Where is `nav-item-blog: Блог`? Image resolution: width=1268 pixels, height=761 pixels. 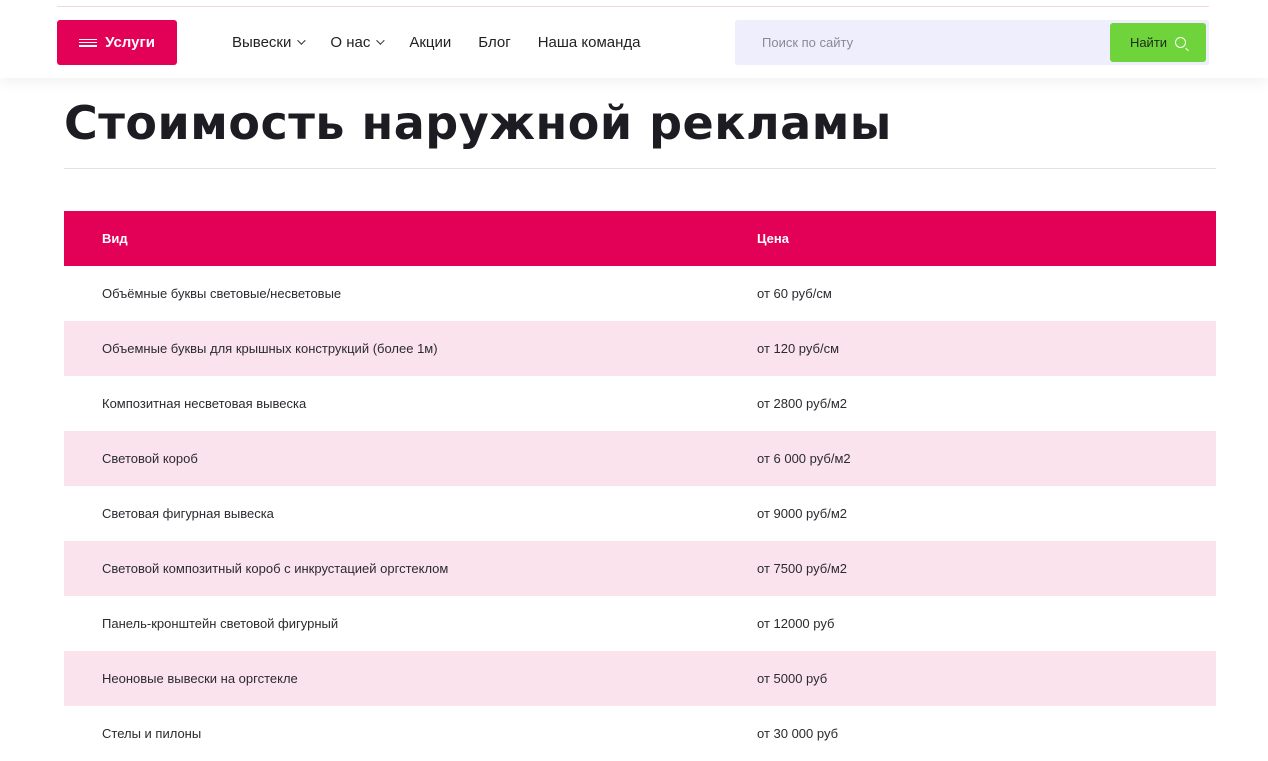 nav-item-blog: Блог is located at coordinates (494, 42).